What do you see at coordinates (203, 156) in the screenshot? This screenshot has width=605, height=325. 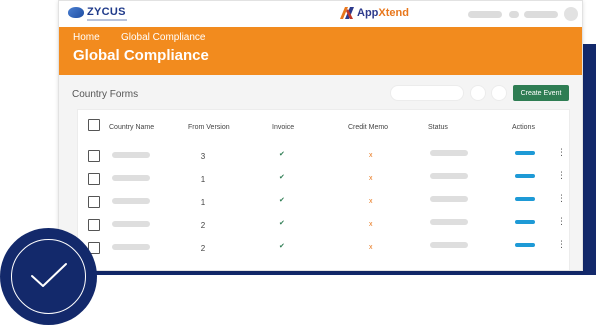 I see `from-version-value: 3` at bounding box center [203, 156].